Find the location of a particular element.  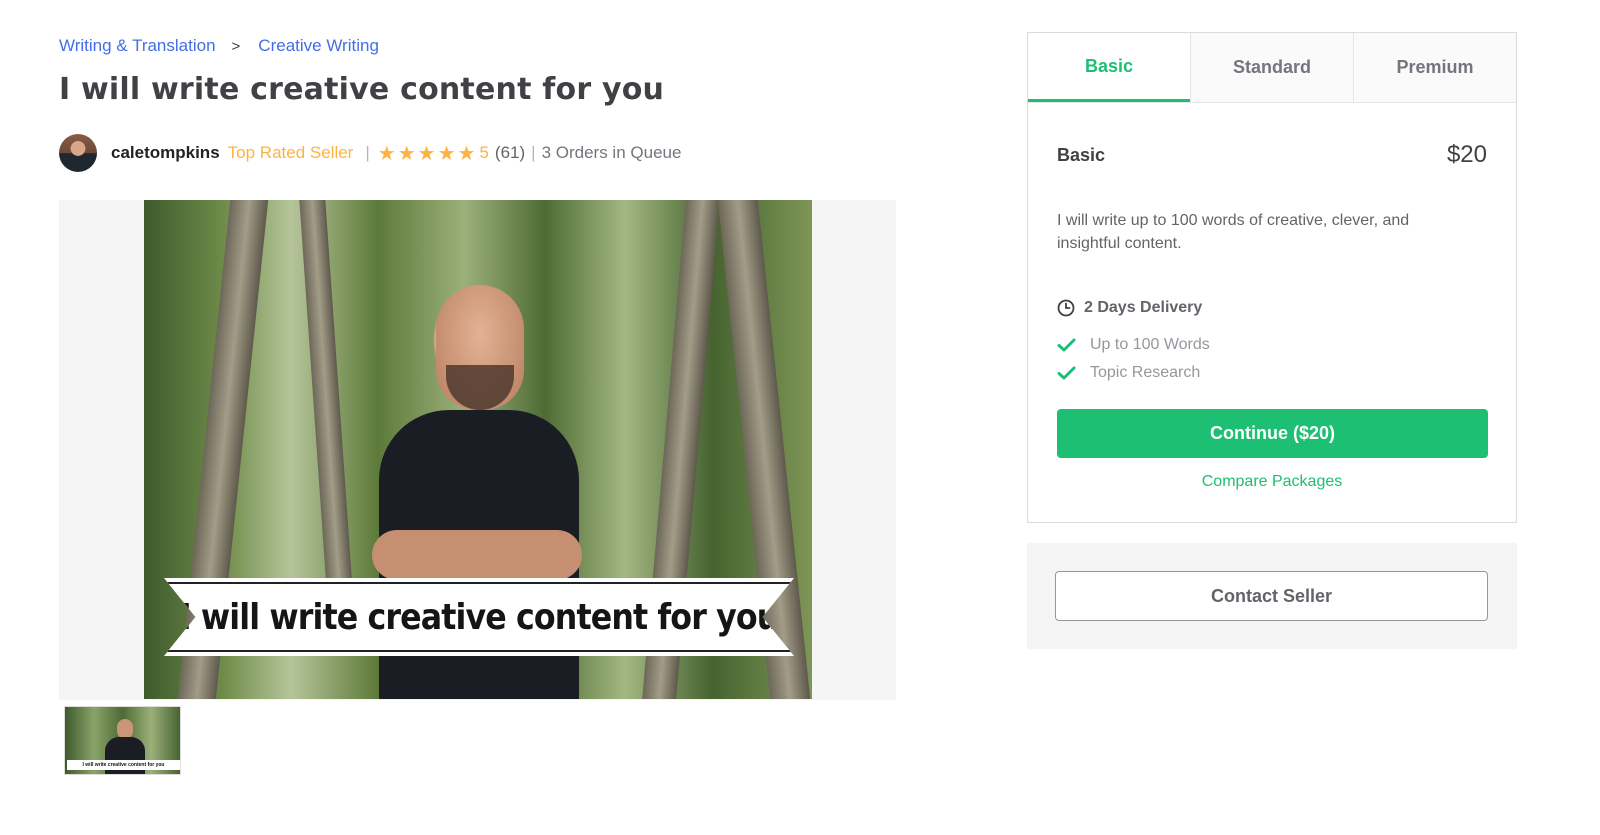

thumb-banner-text: I will write creative content for you is located at coordinates (123, 765).